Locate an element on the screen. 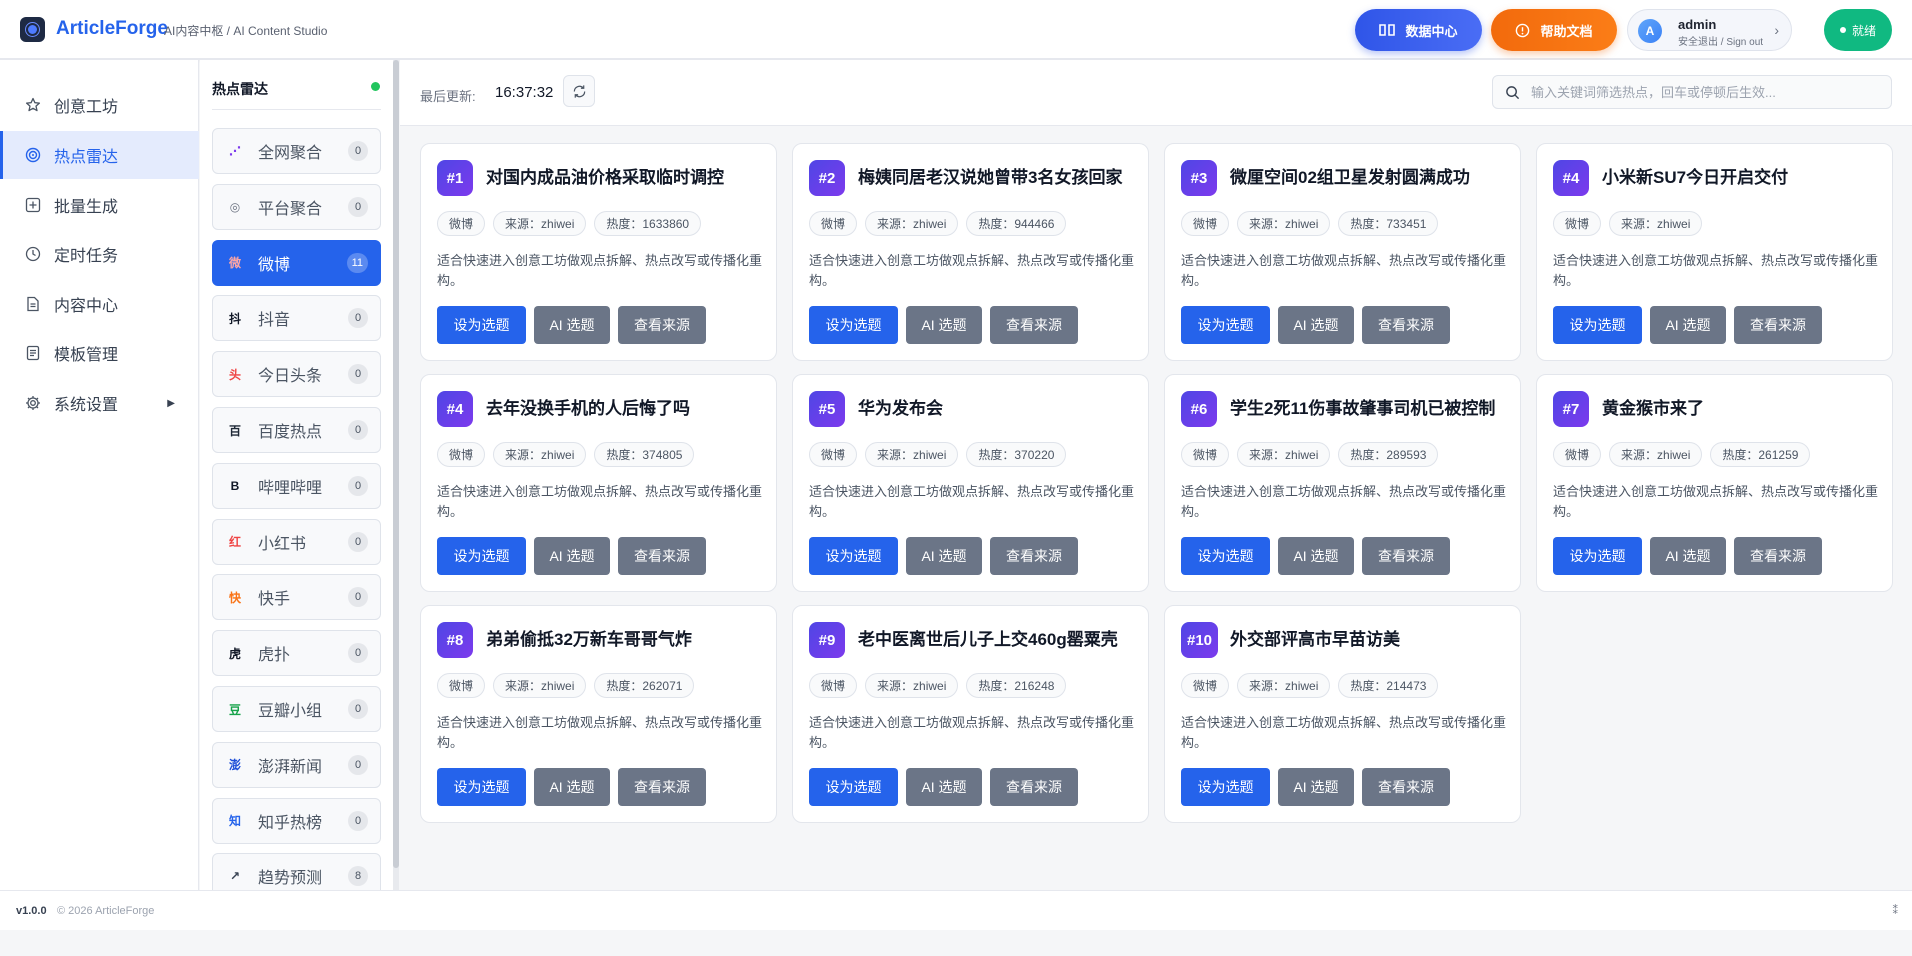  sidebar-item-system-settings: 系统设置 ▶ is located at coordinates (99, 403).